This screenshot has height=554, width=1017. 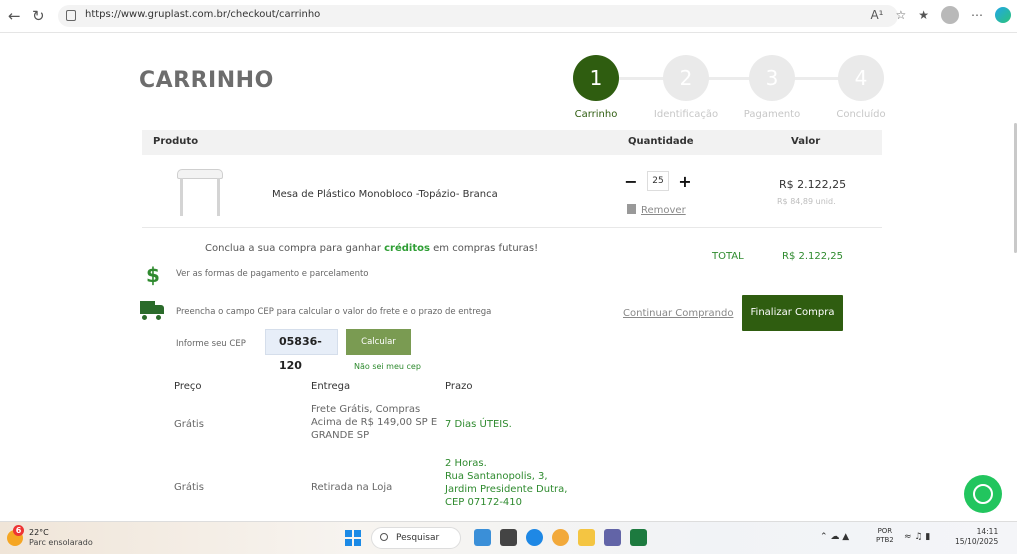 I want to click on unit-price: R$ 84,89 unid., so click(x=806, y=201).